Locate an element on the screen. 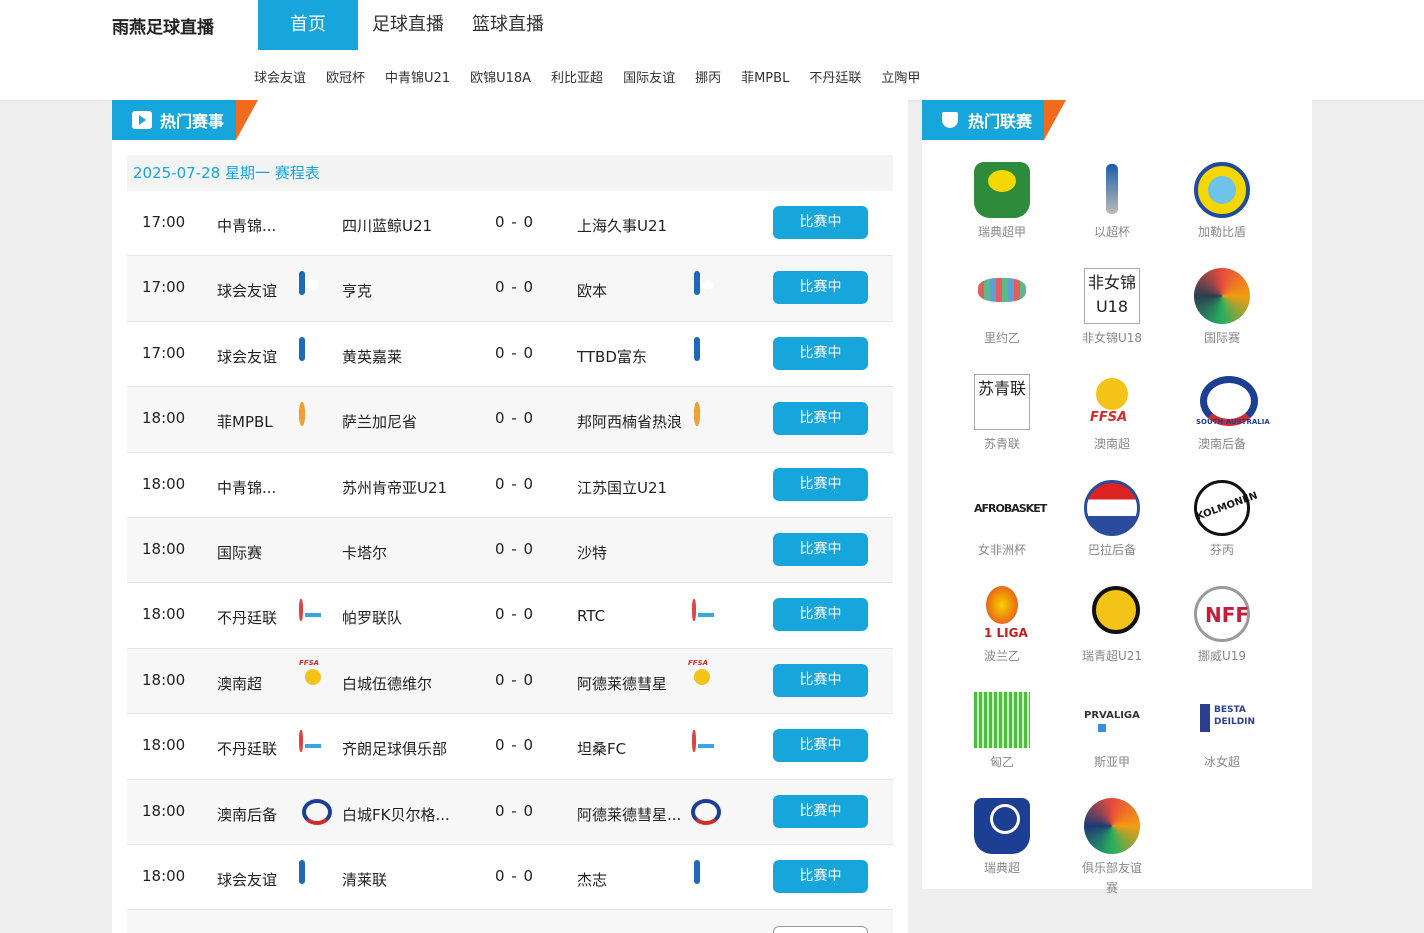  match-row: 17:00 球会友谊 黄英嘉莱 0 - 0 TTBD富东 比赛中 is located at coordinates (510, 355).